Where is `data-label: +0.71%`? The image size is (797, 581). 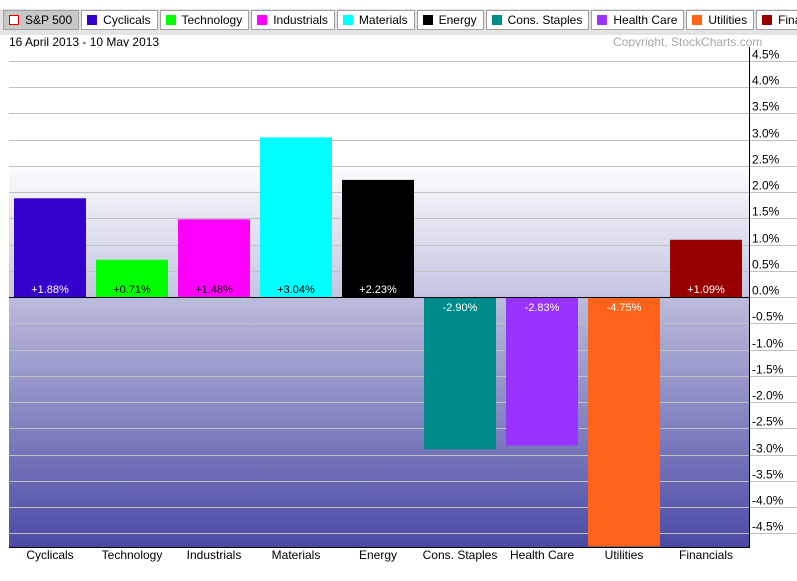
data-label: +0.71% is located at coordinates (132, 290).